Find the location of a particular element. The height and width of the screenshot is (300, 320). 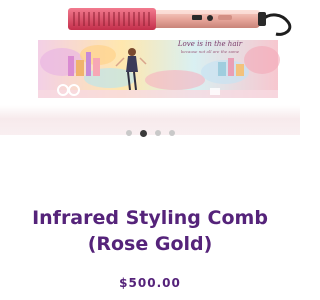

styling-comb is located at coordinates (180, 22).